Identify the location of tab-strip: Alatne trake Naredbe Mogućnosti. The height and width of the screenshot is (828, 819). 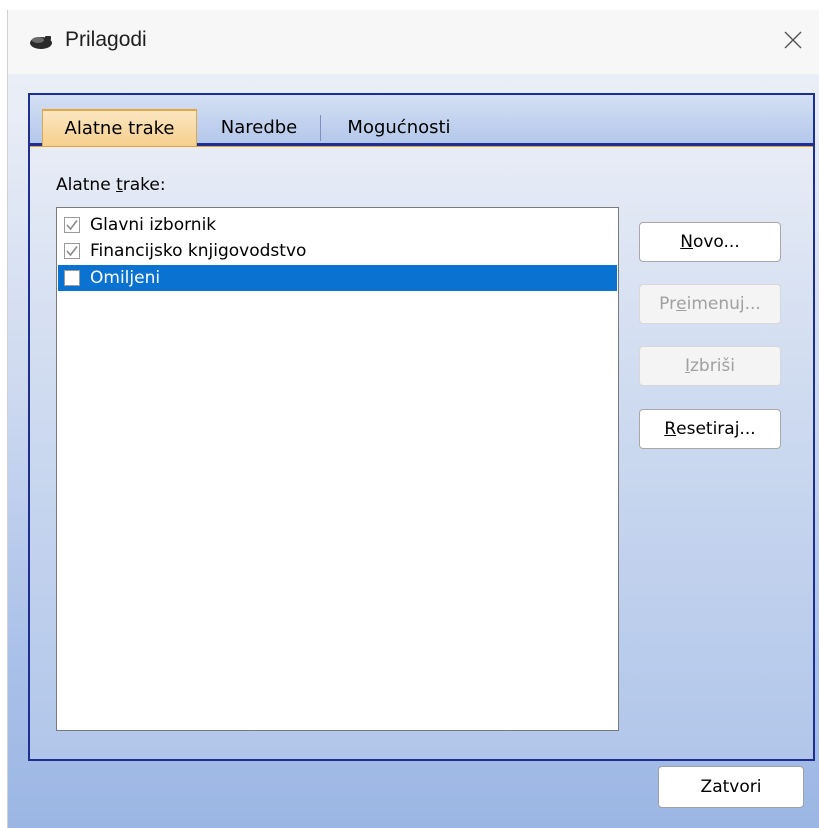
(421, 120).